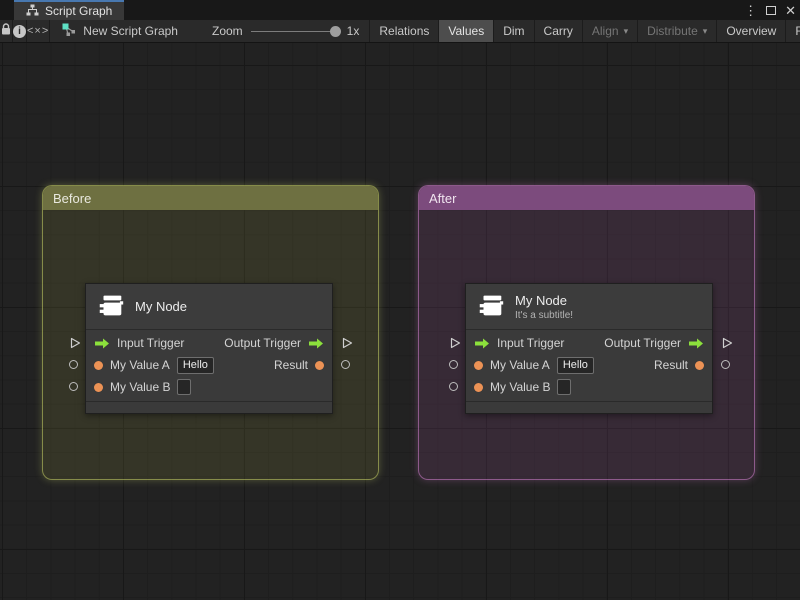  What do you see at coordinates (353, 31) in the screenshot?
I see `zoom-value: 1x` at bounding box center [353, 31].